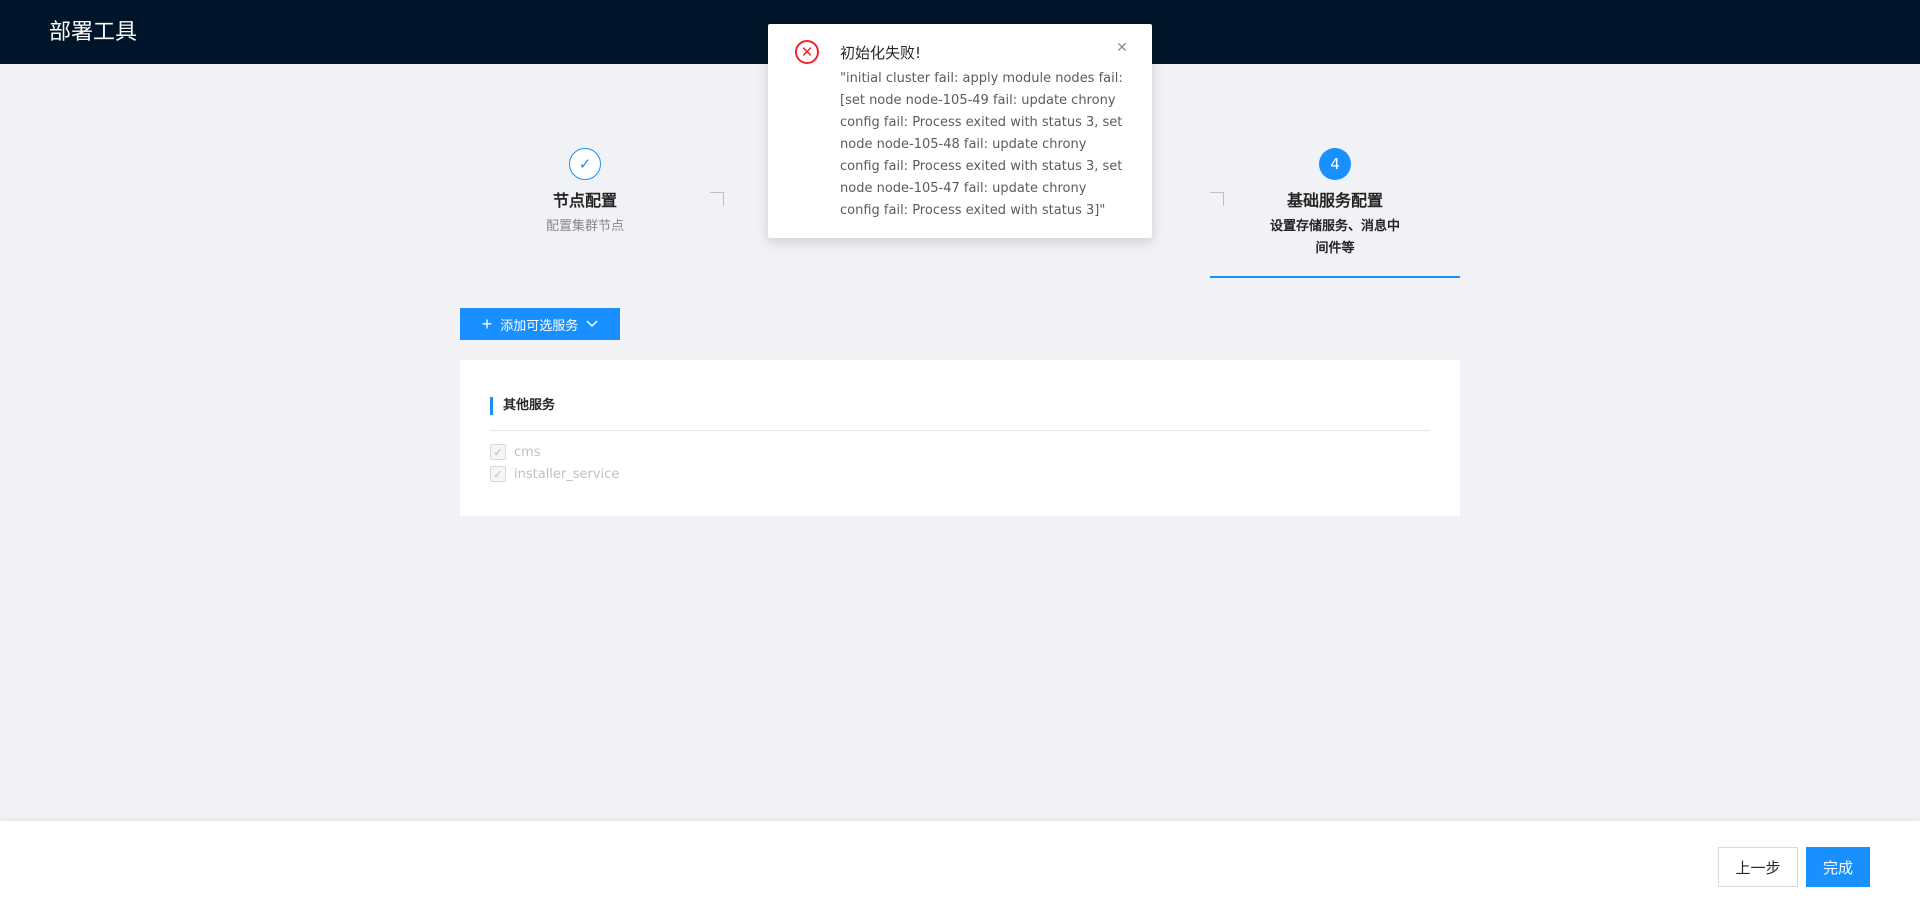 The width and height of the screenshot is (1920, 911). What do you see at coordinates (585, 164) in the screenshot?
I see `check-icon: ✓` at bounding box center [585, 164].